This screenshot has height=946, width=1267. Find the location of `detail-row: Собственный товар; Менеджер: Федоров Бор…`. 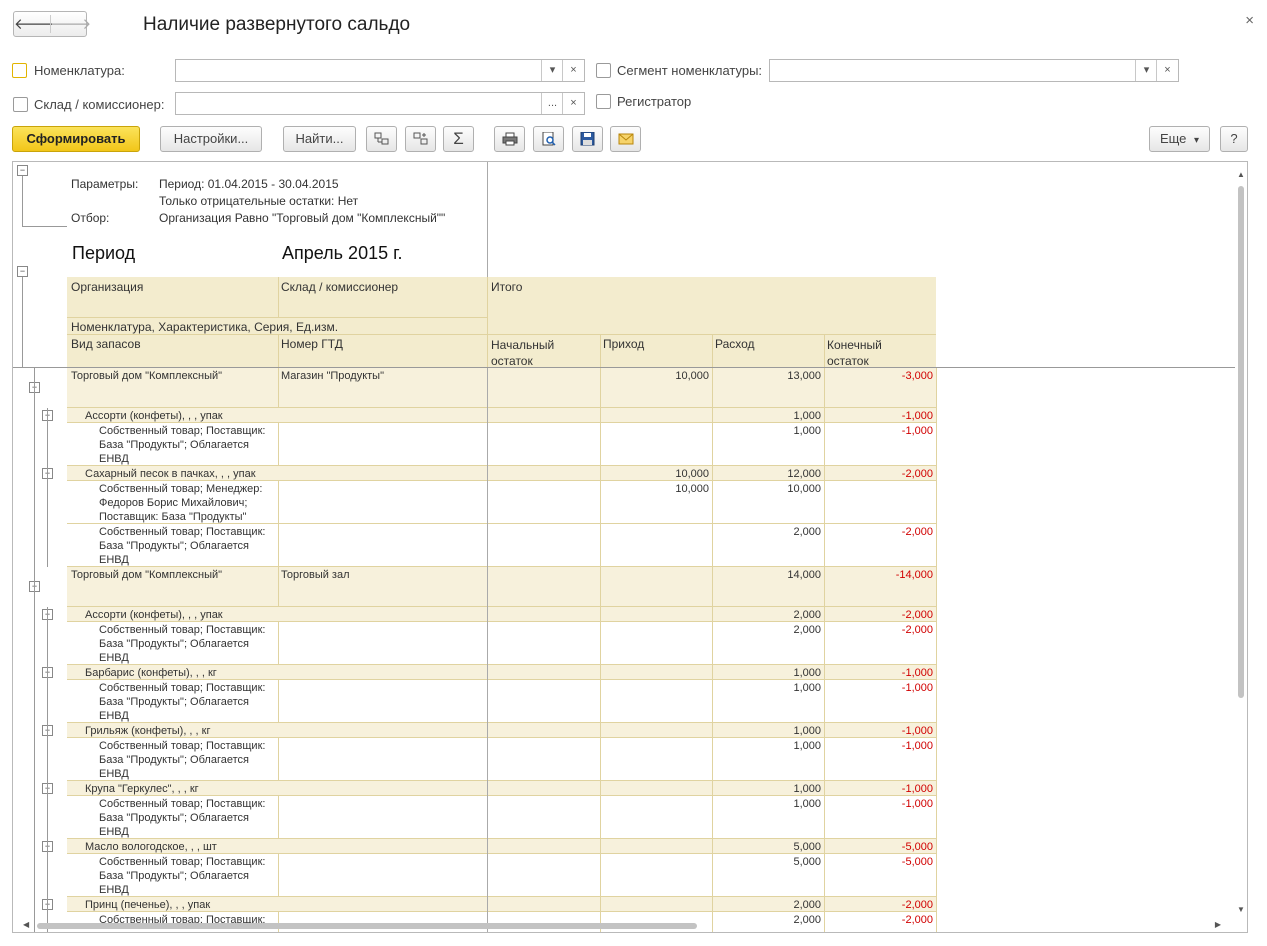

detail-row: Собственный товар; Менеджер: Федоров Бор… is located at coordinates (624, 502).